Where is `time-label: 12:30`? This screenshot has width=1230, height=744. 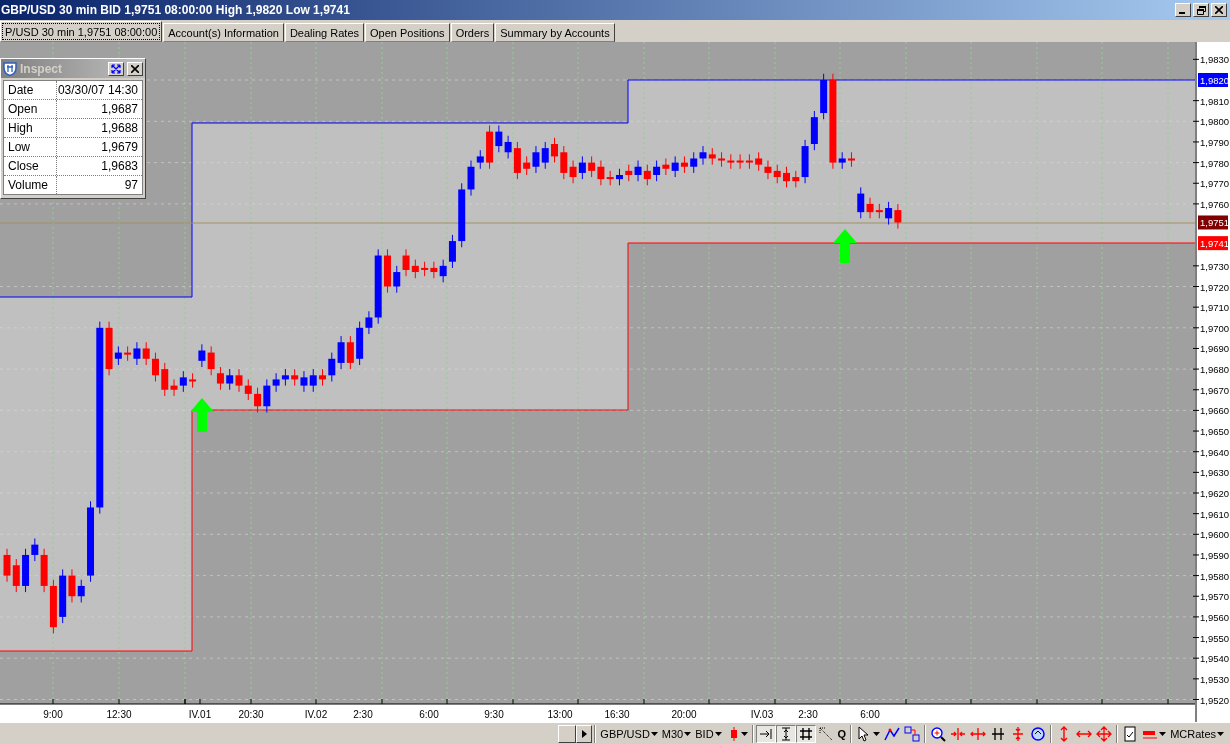 time-label: 12:30 is located at coordinates (119, 714).